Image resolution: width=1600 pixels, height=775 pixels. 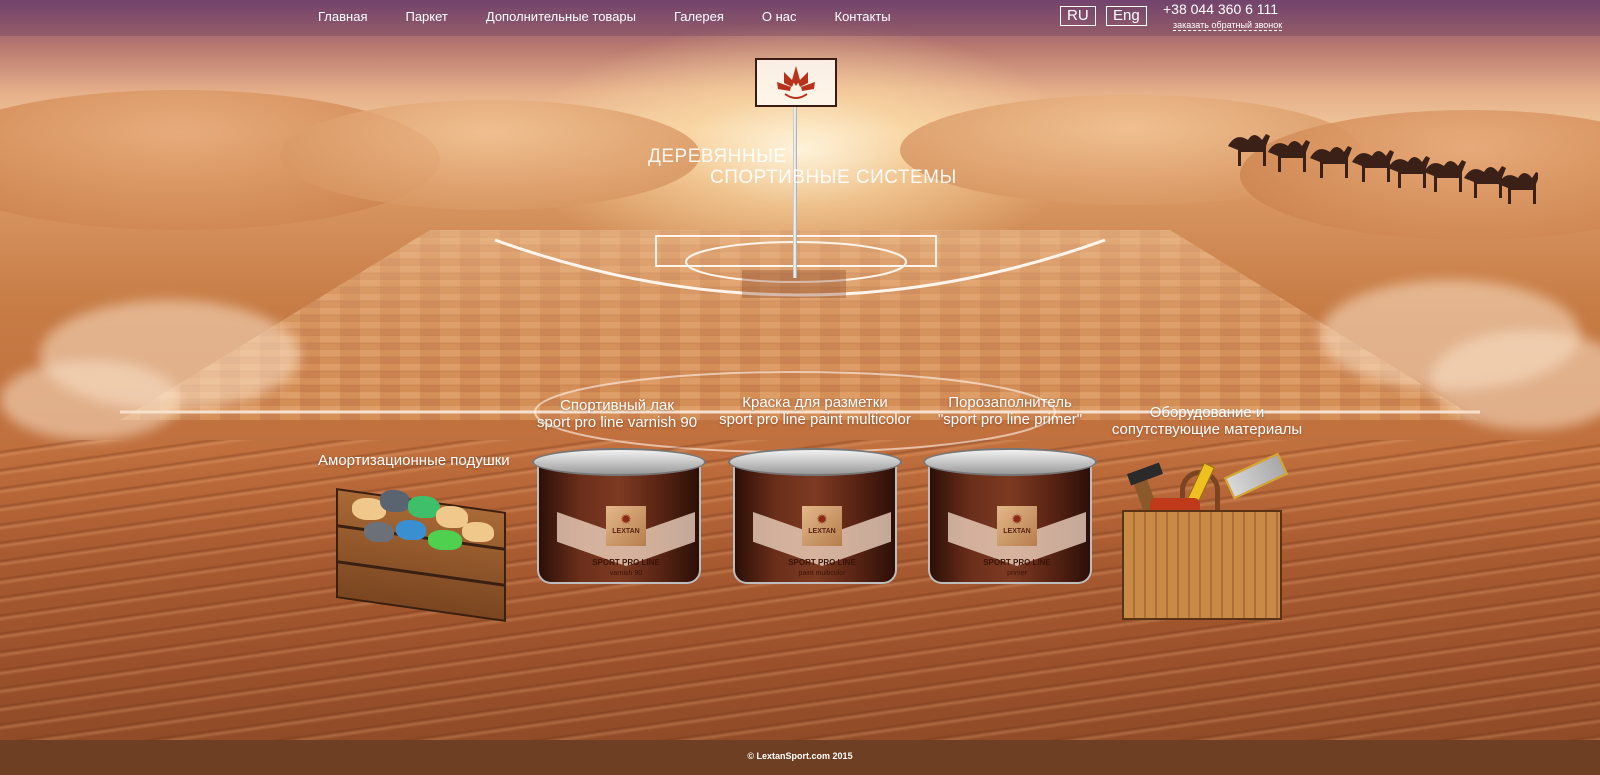 I want to click on product-can-varnish: ✹ LEXTAN SPORT PRO LINE varnish 90, so click(x=619, y=522).